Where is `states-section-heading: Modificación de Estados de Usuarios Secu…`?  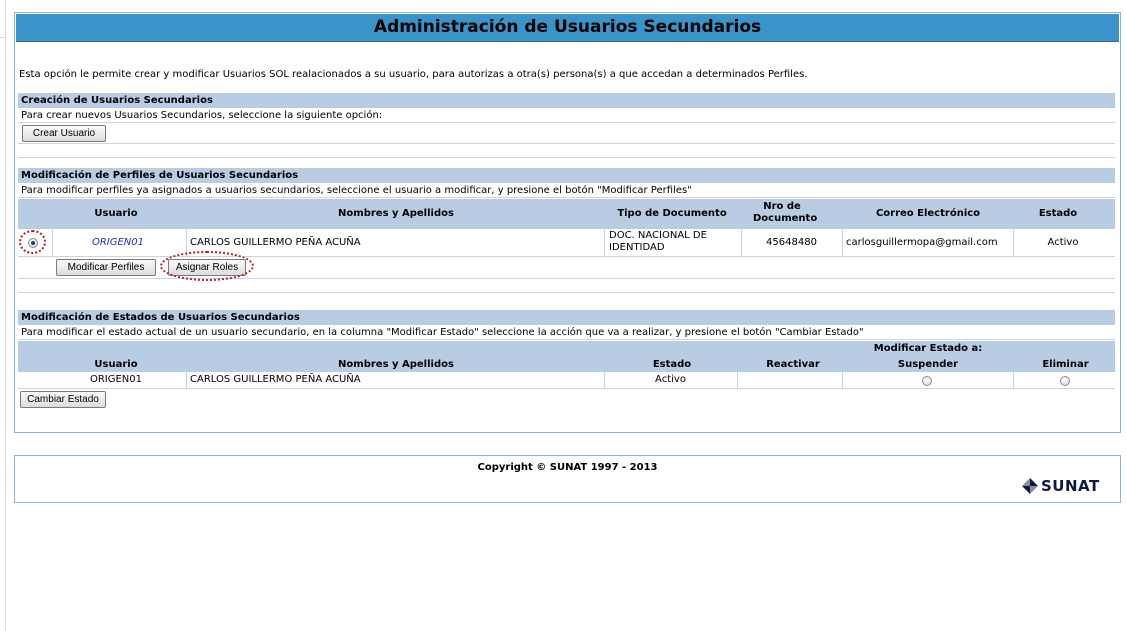 states-section-heading: Modificación de Estados de Usuarios Secu… is located at coordinates (566, 317).